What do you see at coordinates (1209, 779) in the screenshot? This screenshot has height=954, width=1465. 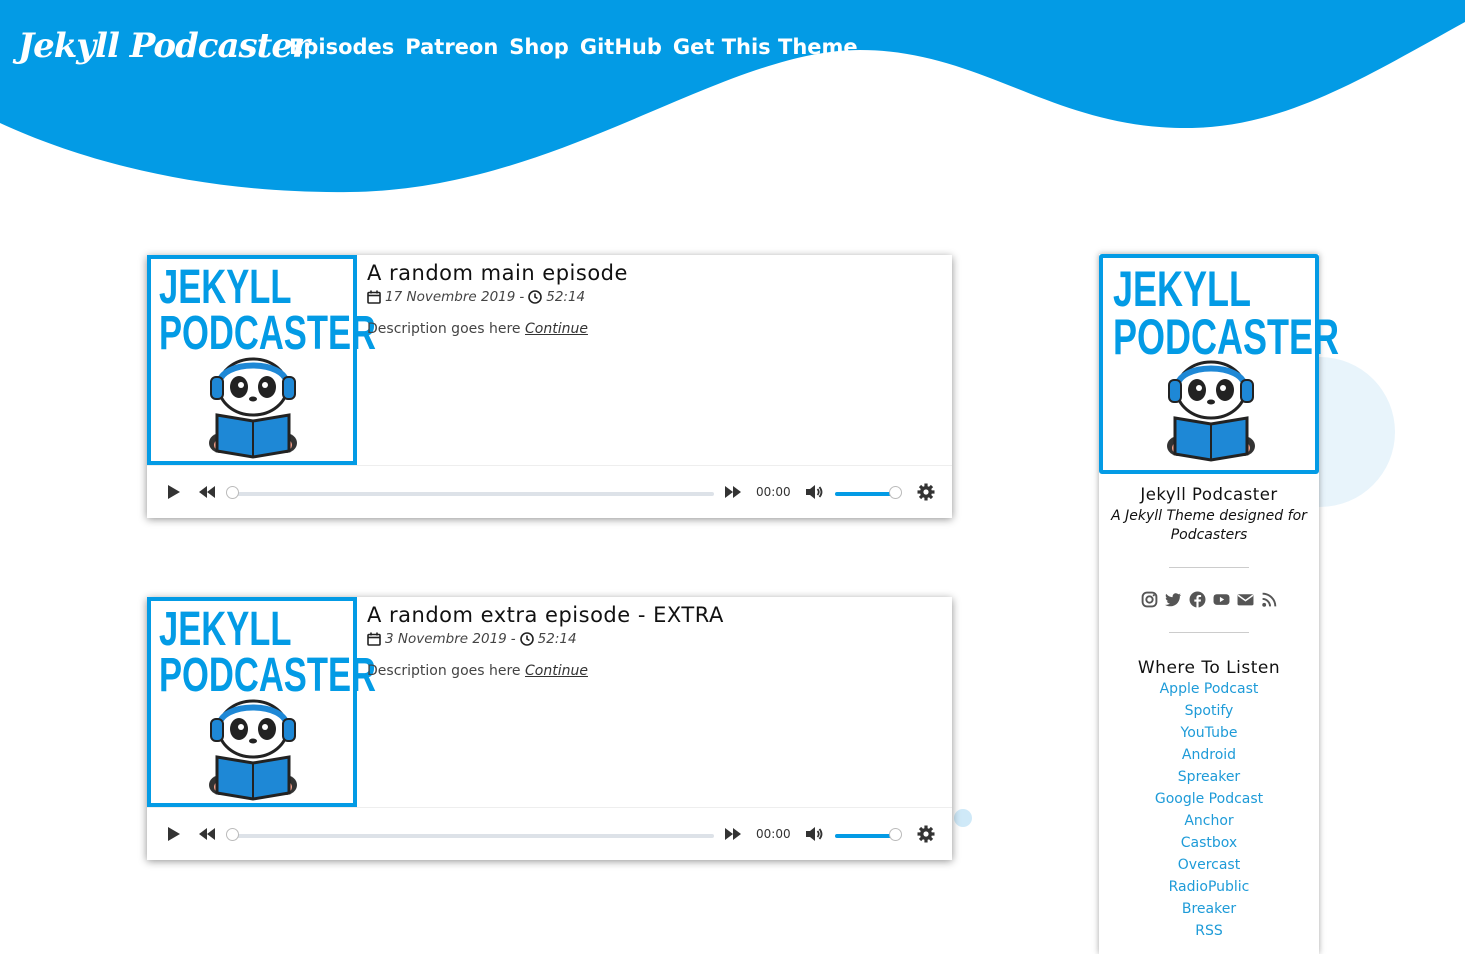 I see `listen-link-spreaker: Spreaker` at bounding box center [1209, 779].